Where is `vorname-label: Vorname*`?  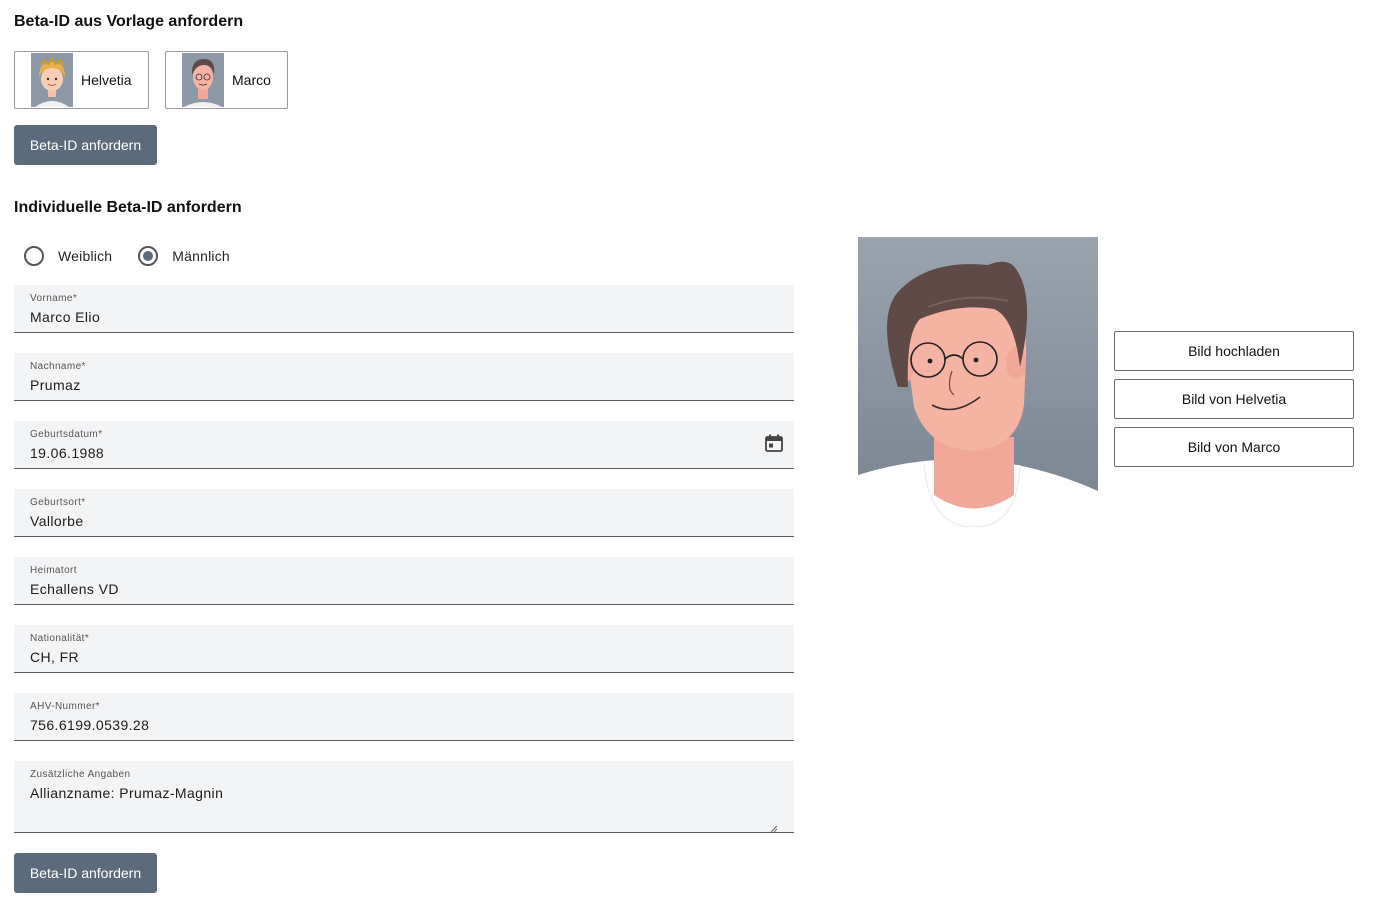 vorname-label: Vorname* is located at coordinates (54, 298).